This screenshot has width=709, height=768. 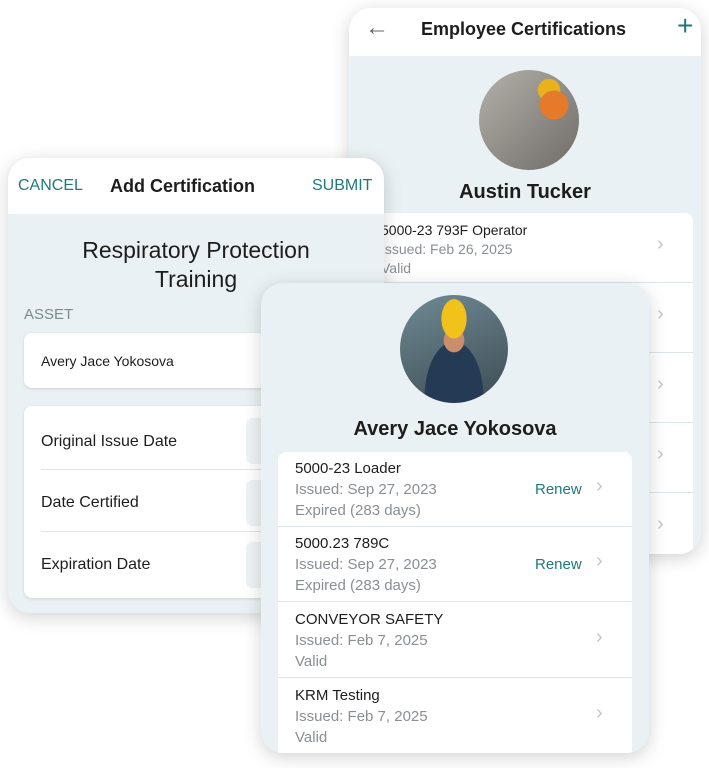 I want to click on cert-name: 5000-23 793F Operator, so click(x=454, y=230).